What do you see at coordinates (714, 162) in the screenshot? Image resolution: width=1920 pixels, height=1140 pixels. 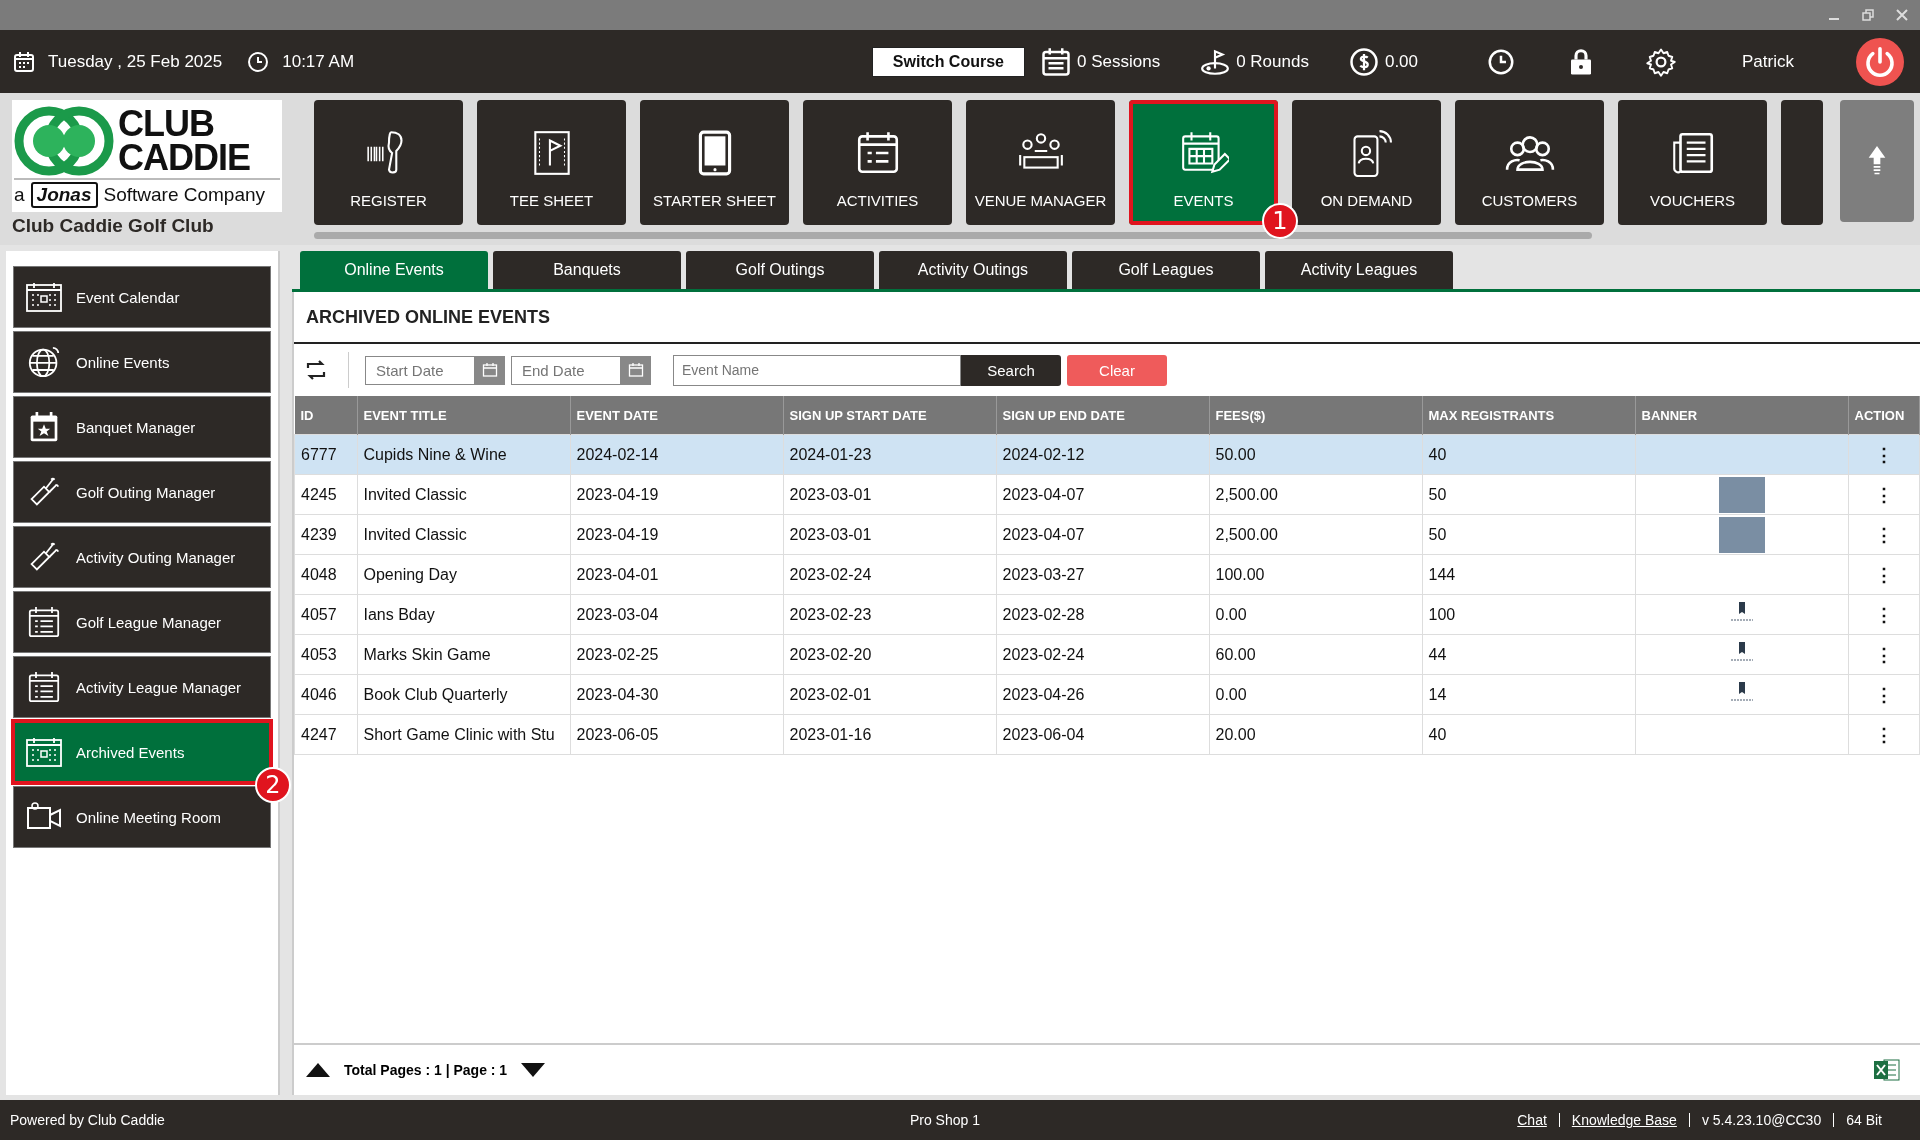 I see `nav-tile: STARTER SHEET` at bounding box center [714, 162].